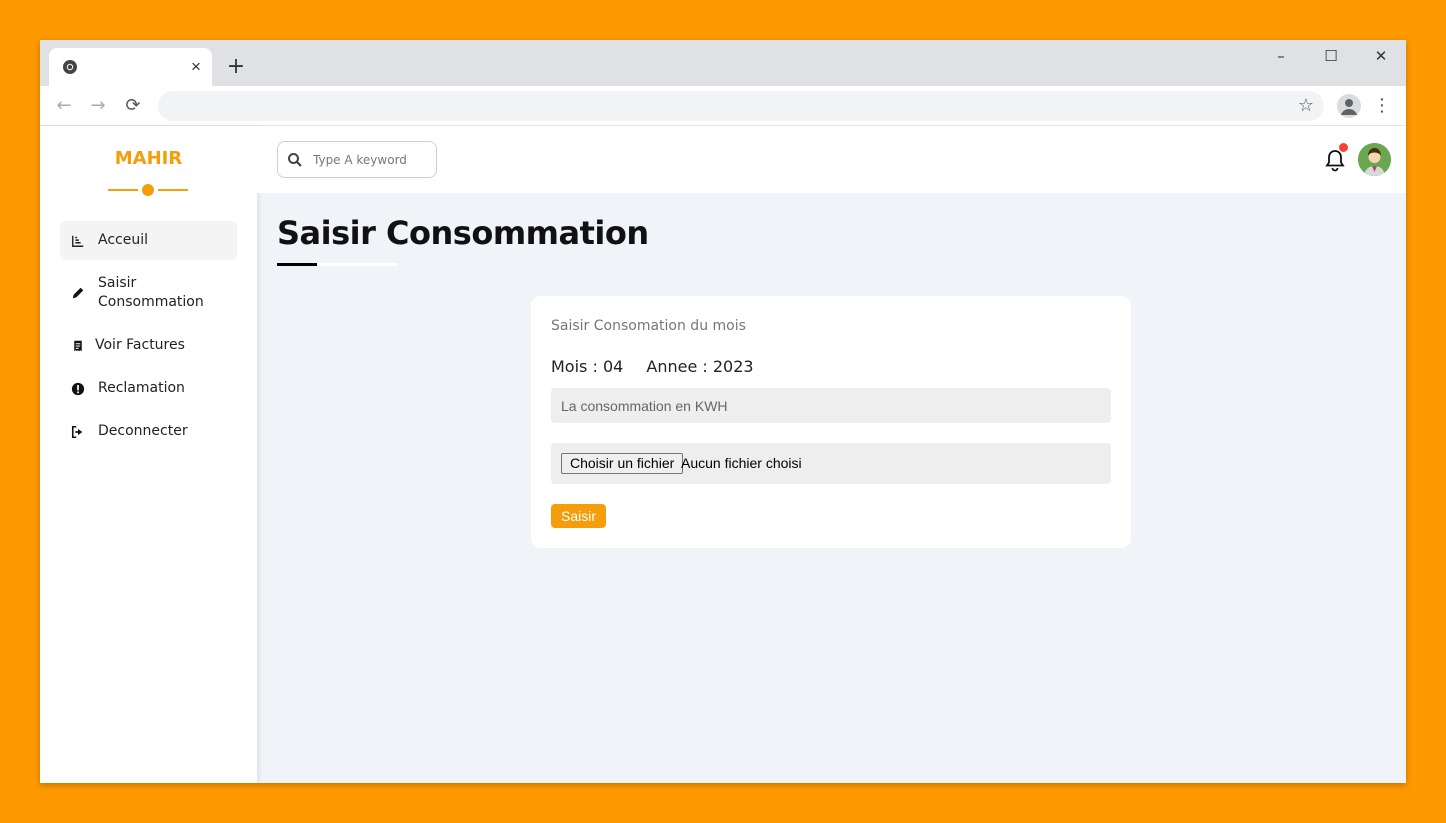 The image size is (1446, 823). I want to click on back-button: ←, so click(64, 106).